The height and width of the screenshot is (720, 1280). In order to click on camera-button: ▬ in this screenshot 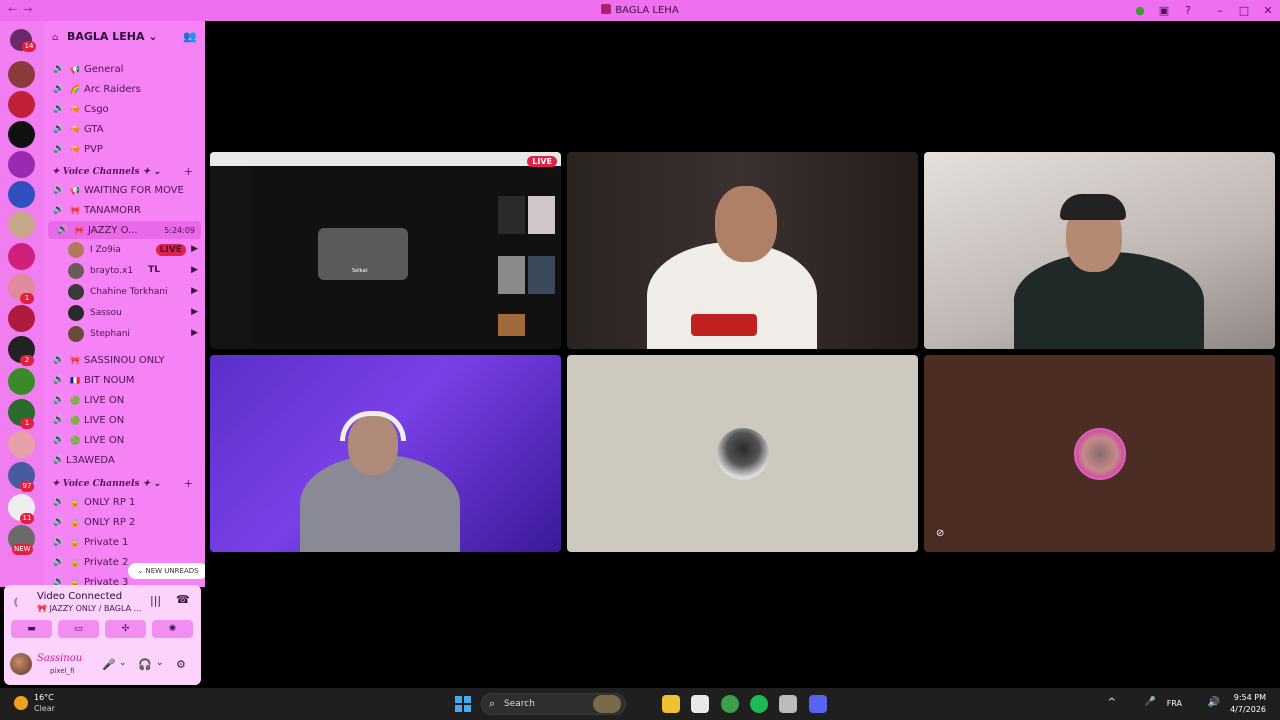, I will do `click(31, 629)`.